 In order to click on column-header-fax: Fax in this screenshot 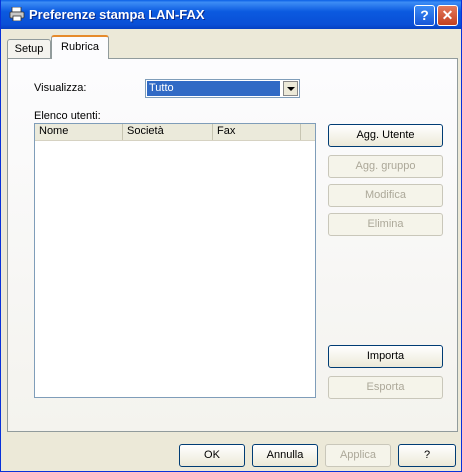, I will do `click(257, 132)`.